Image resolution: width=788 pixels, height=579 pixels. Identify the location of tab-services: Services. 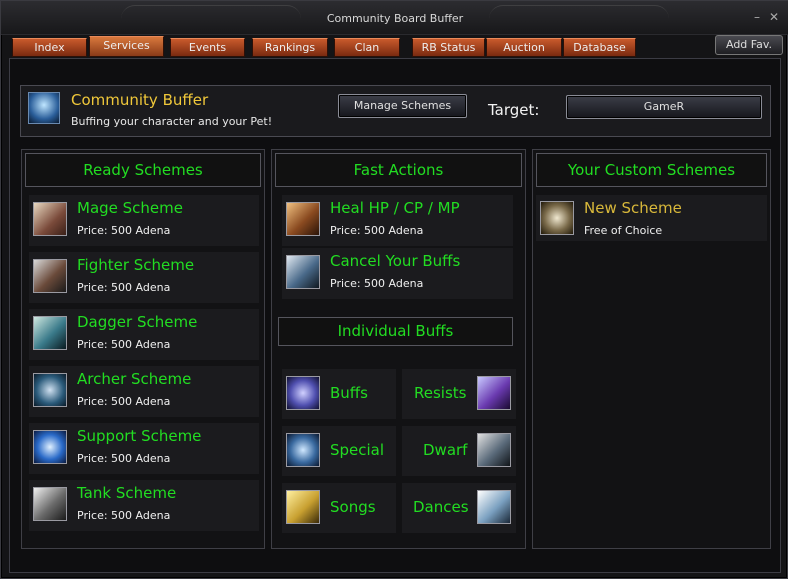
(126, 46).